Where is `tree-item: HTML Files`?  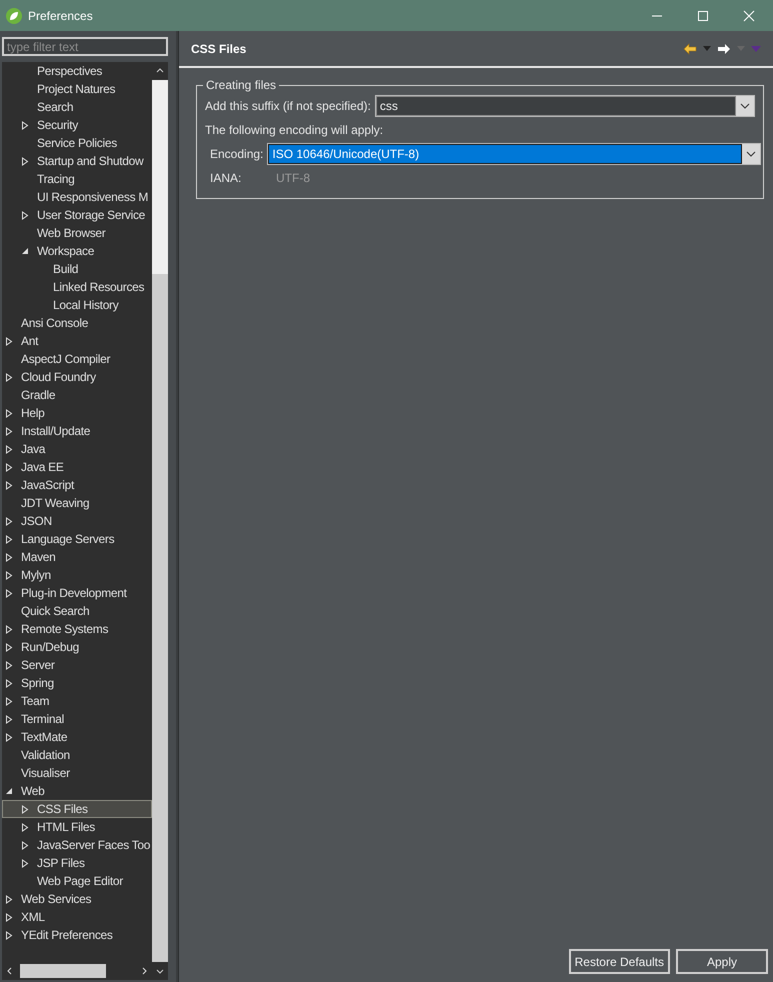 tree-item: HTML Files is located at coordinates (66, 827).